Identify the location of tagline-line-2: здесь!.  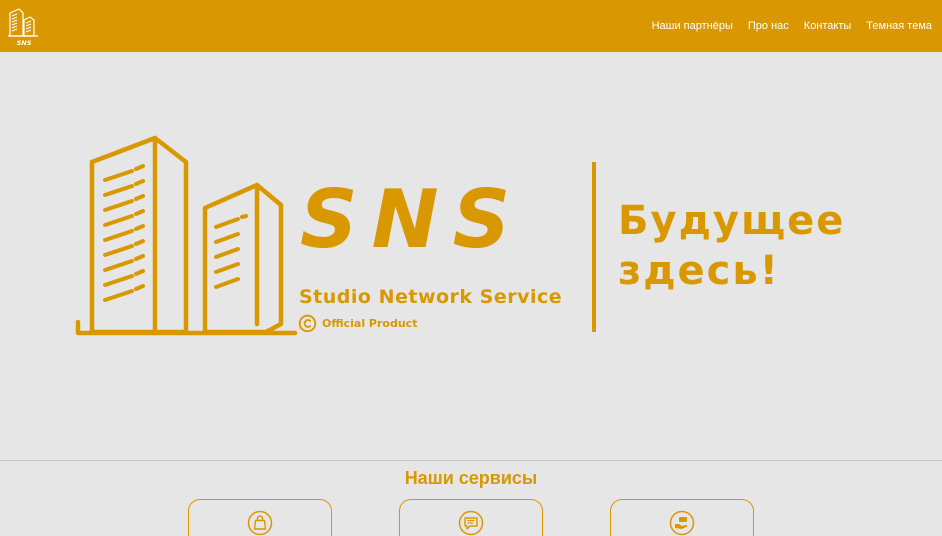
(699, 271).